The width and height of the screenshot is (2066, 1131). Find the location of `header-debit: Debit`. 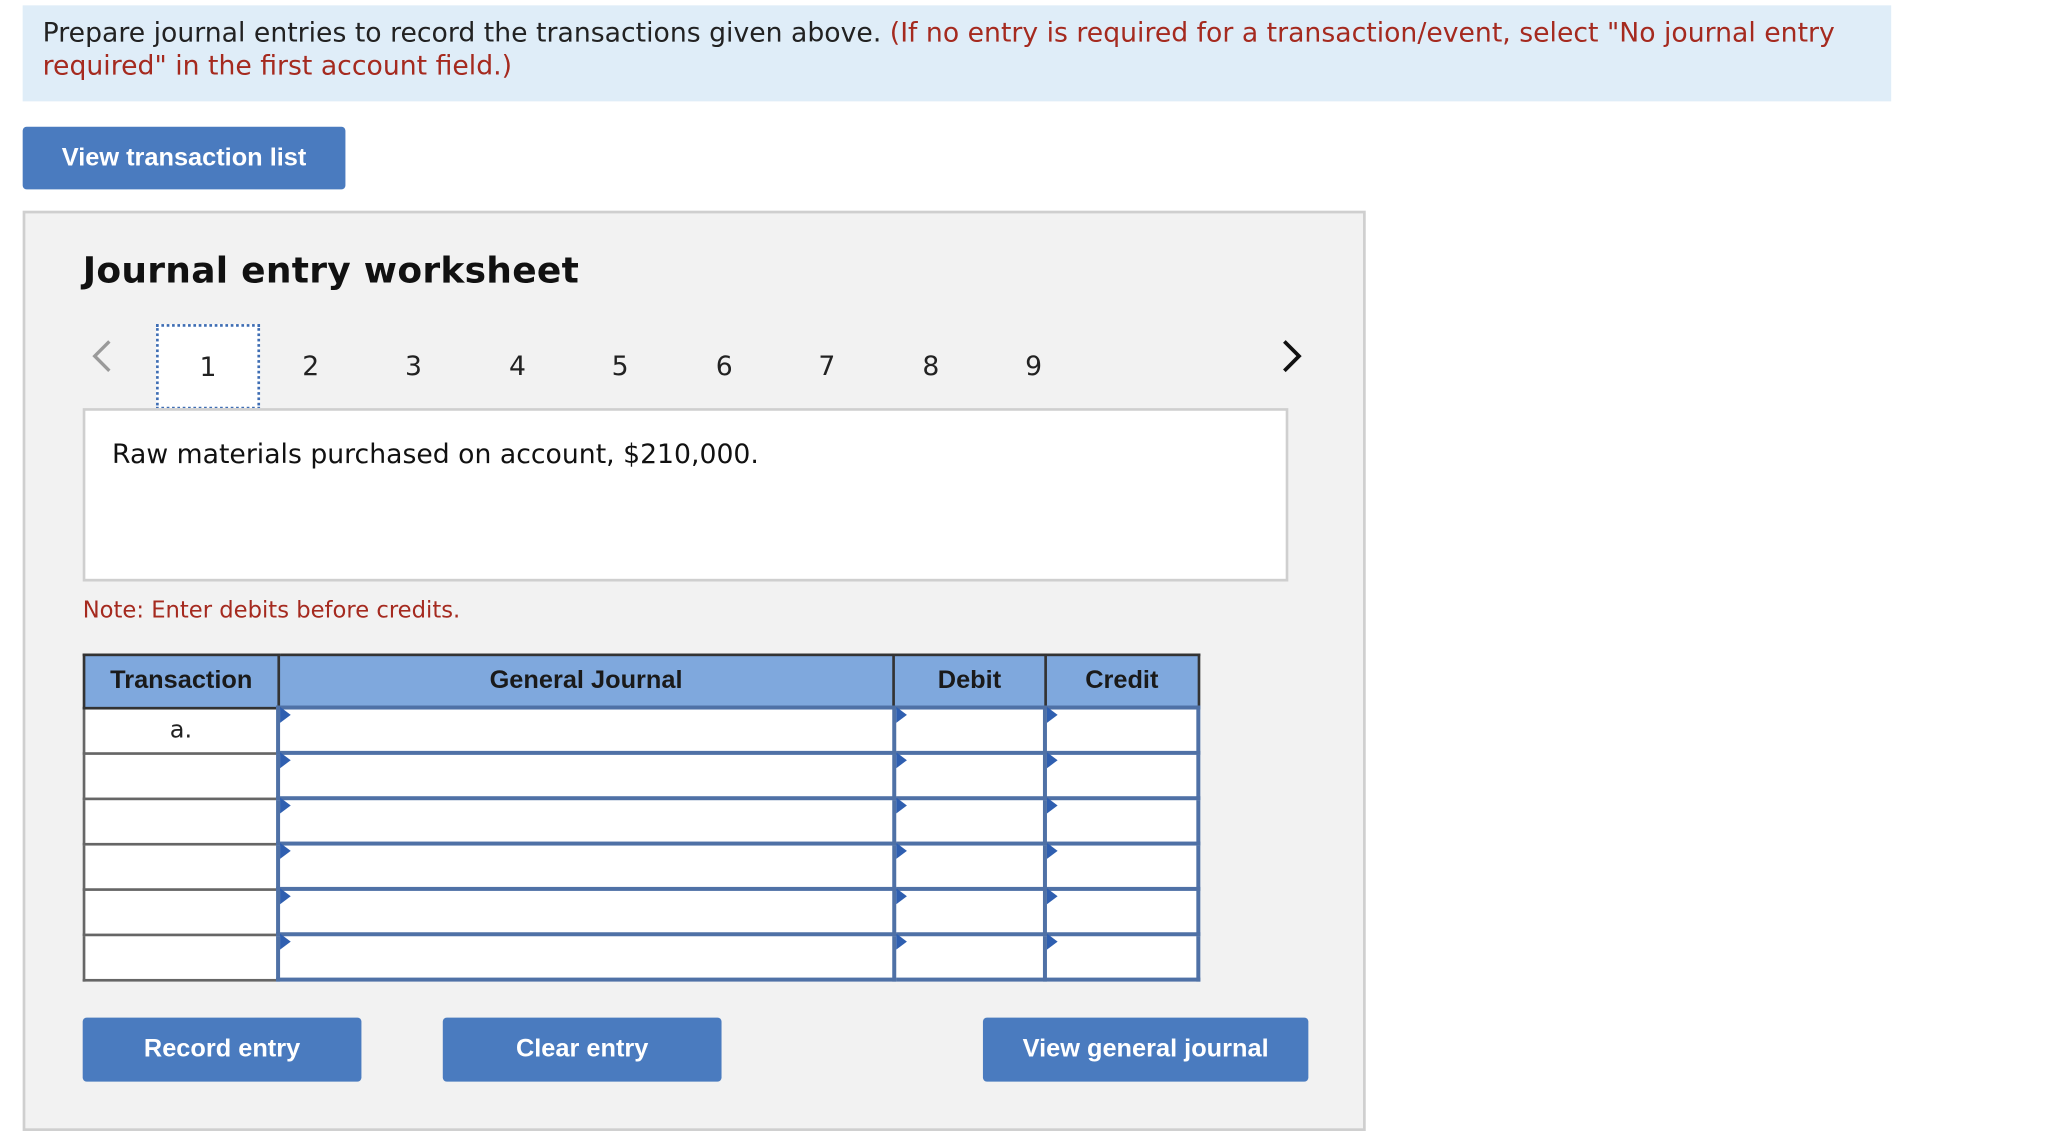

header-debit: Debit is located at coordinates (969, 681).